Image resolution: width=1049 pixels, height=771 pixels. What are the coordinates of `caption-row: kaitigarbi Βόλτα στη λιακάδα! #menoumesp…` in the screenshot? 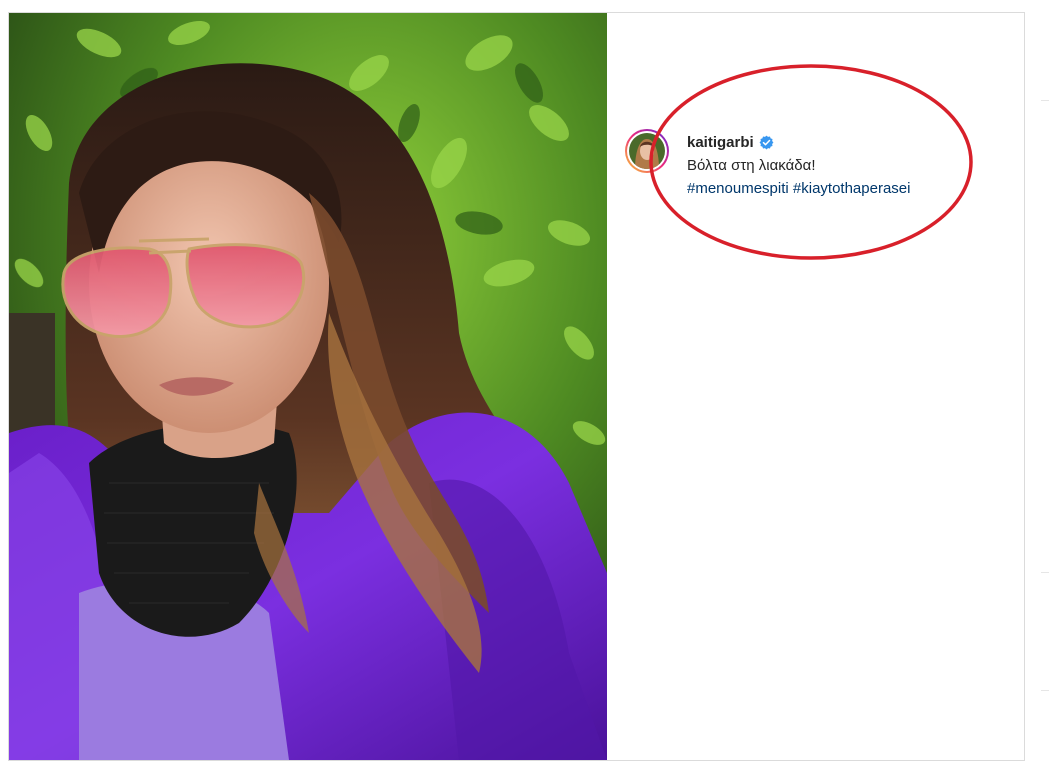 It's located at (767, 164).